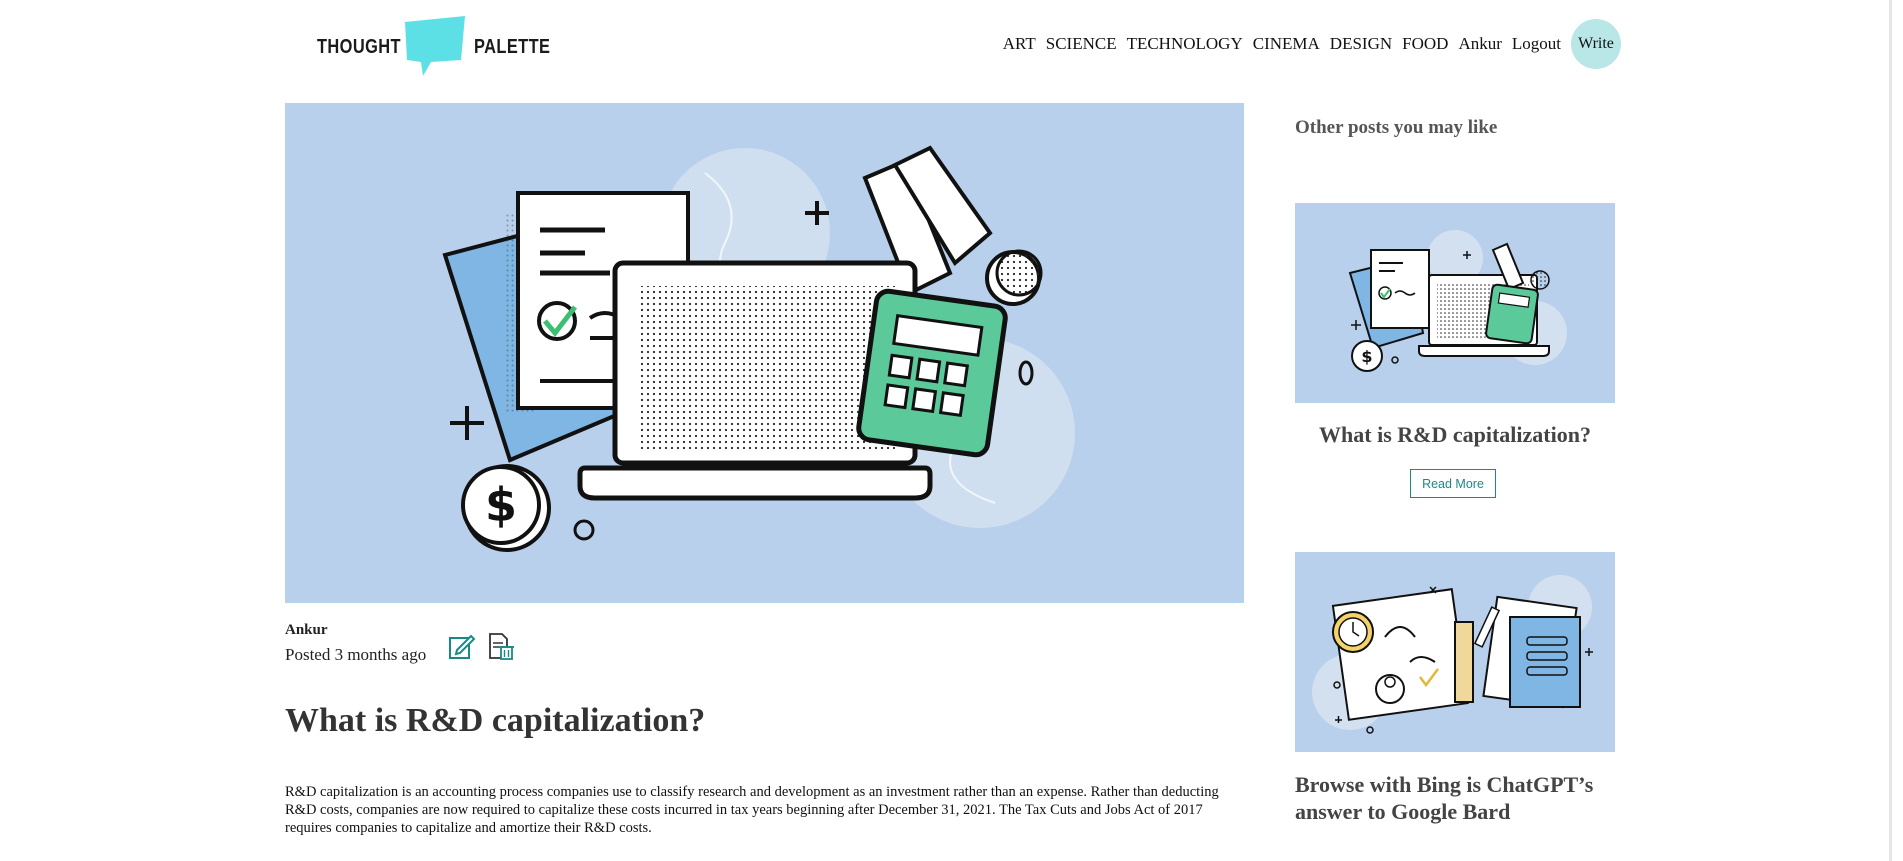 The width and height of the screenshot is (1903, 861). What do you see at coordinates (1893, 430) in the screenshot?
I see `page-scrollbar` at bounding box center [1893, 430].